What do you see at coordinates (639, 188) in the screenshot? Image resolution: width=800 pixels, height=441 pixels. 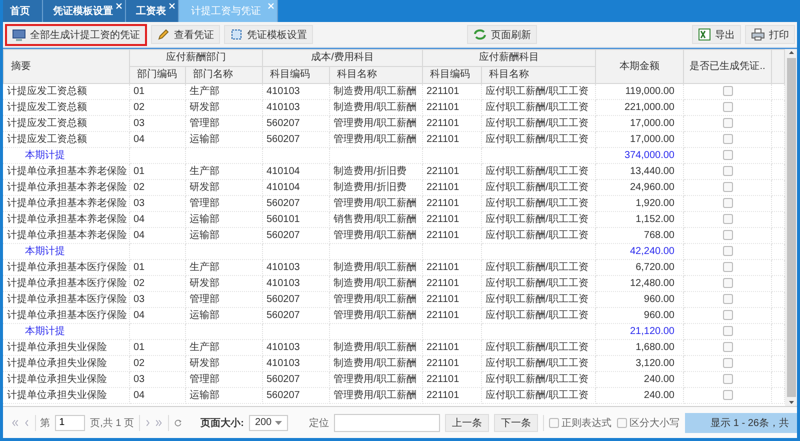 I see `table-cell: 24,960.00` at bounding box center [639, 188].